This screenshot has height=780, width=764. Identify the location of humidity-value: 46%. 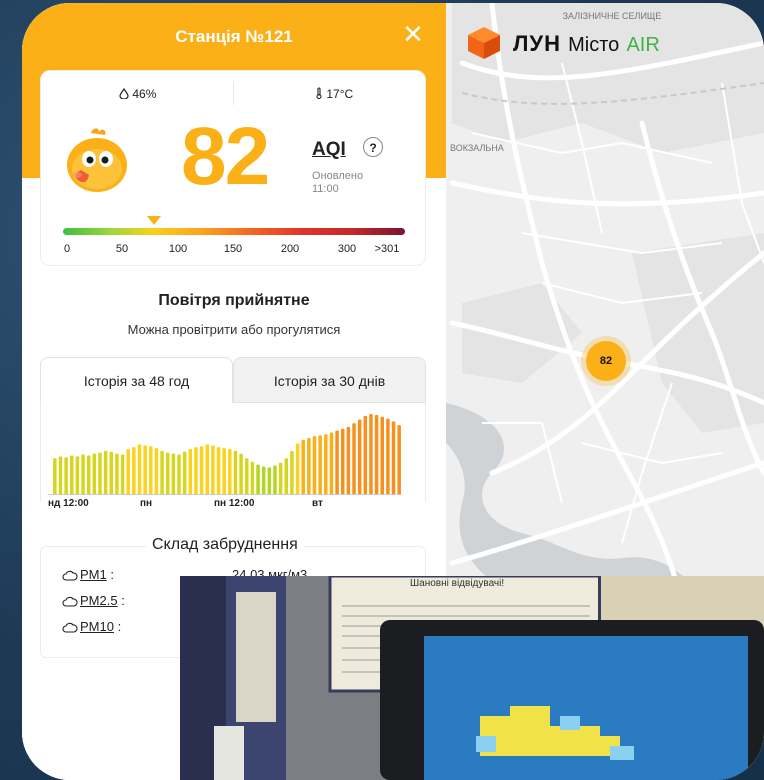
(144, 94).